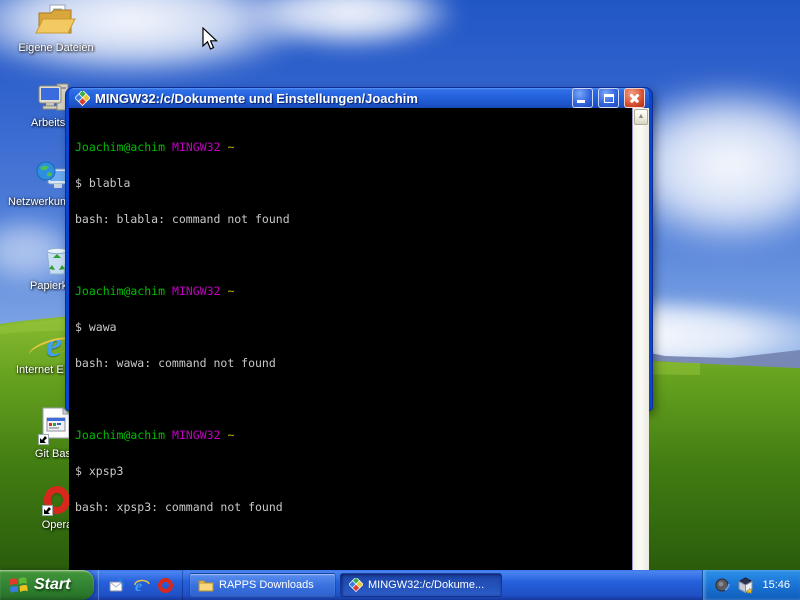 Image resolution: width=800 pixels, height=600 pixels. Describe the element at coordinates (640, 354) in the screenshot. I see `scrollbar: ▲ ▼` at that location.